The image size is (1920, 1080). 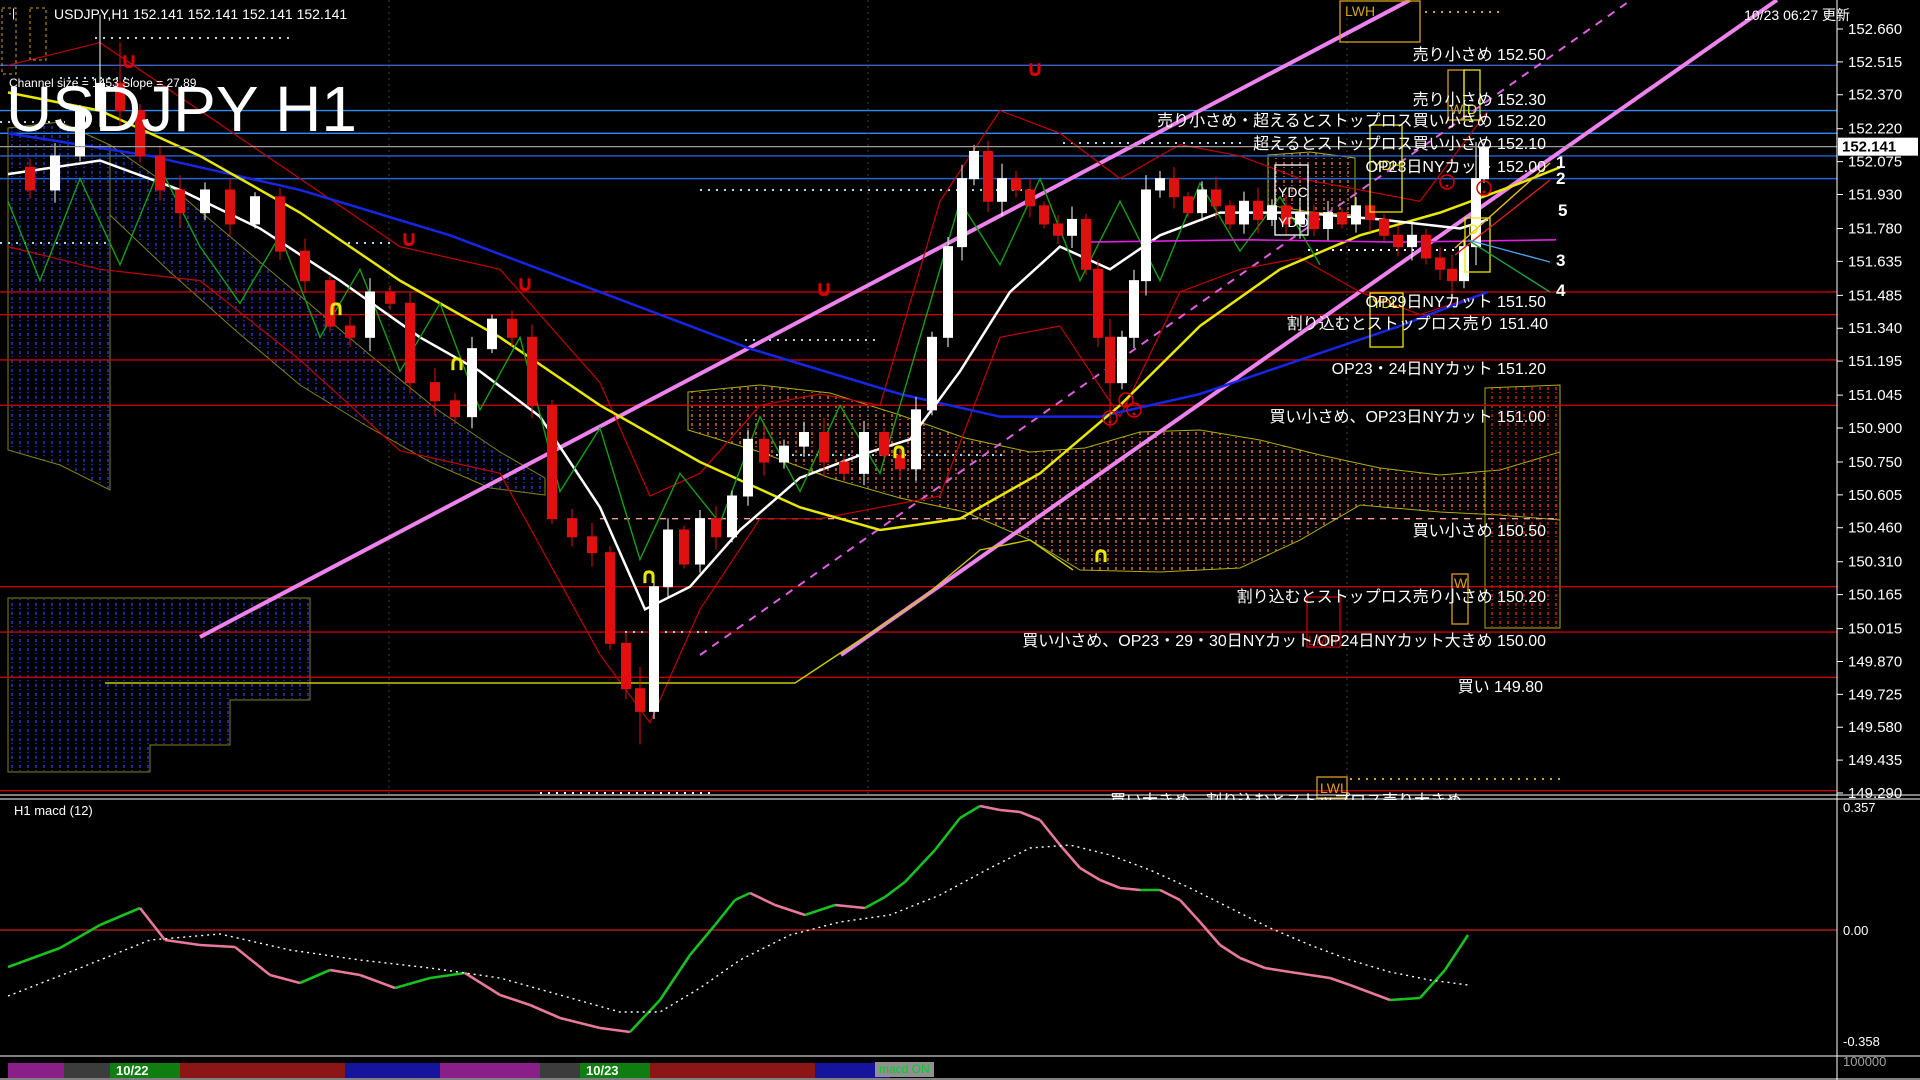 What do you see at coordinates (1875, 629) in the screenshot?
I see `axis-tick-label: 150.015` at bounding box center [1875, 629].